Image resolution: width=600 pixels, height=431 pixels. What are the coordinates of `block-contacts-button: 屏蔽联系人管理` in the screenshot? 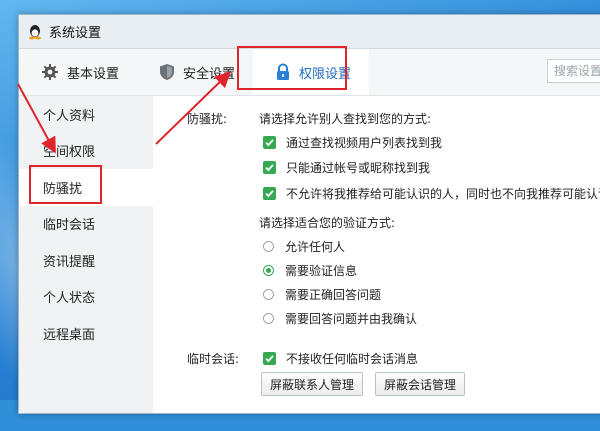 It's located at (312, 384).